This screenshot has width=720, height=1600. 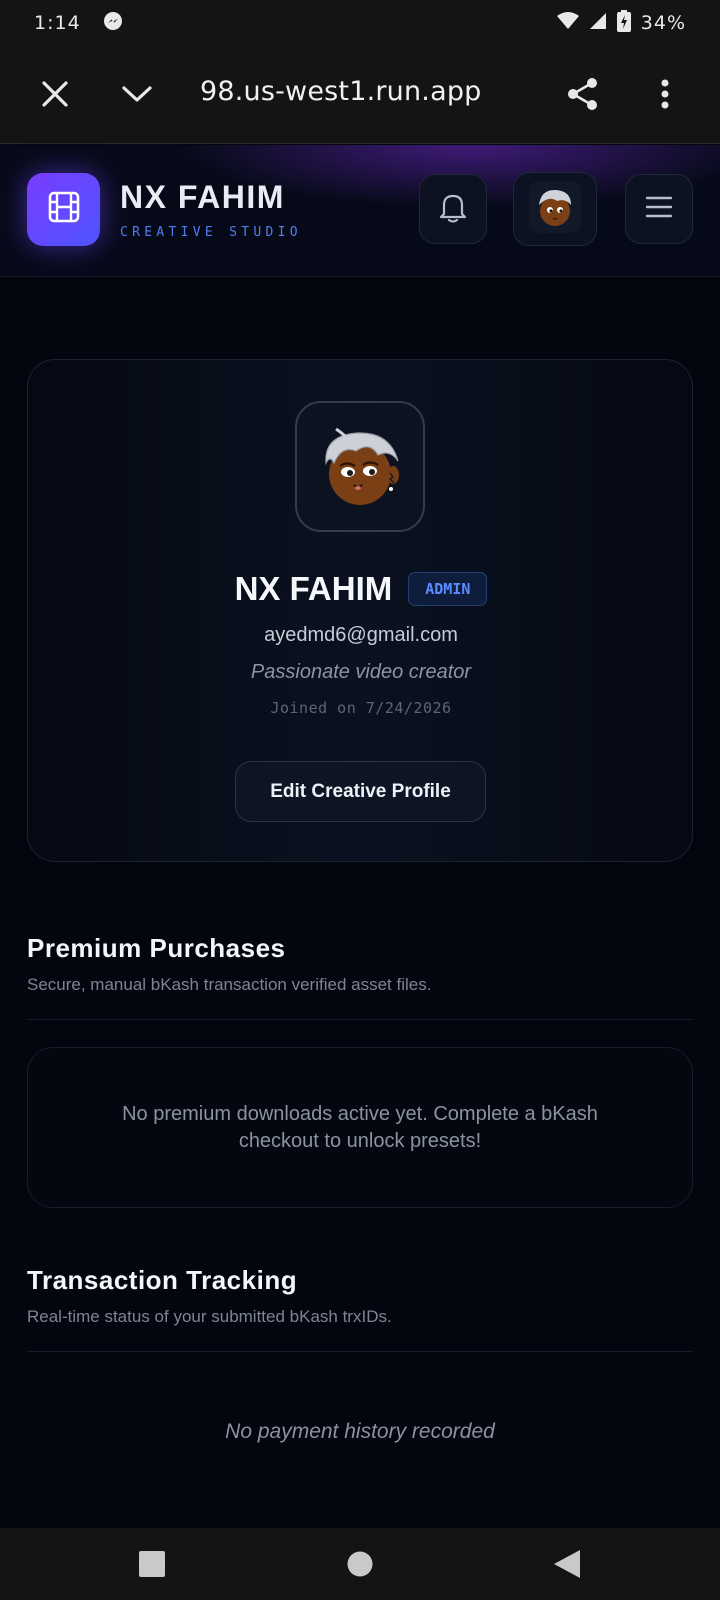 I want to click on signal-icon, so click(x=598, y=23).